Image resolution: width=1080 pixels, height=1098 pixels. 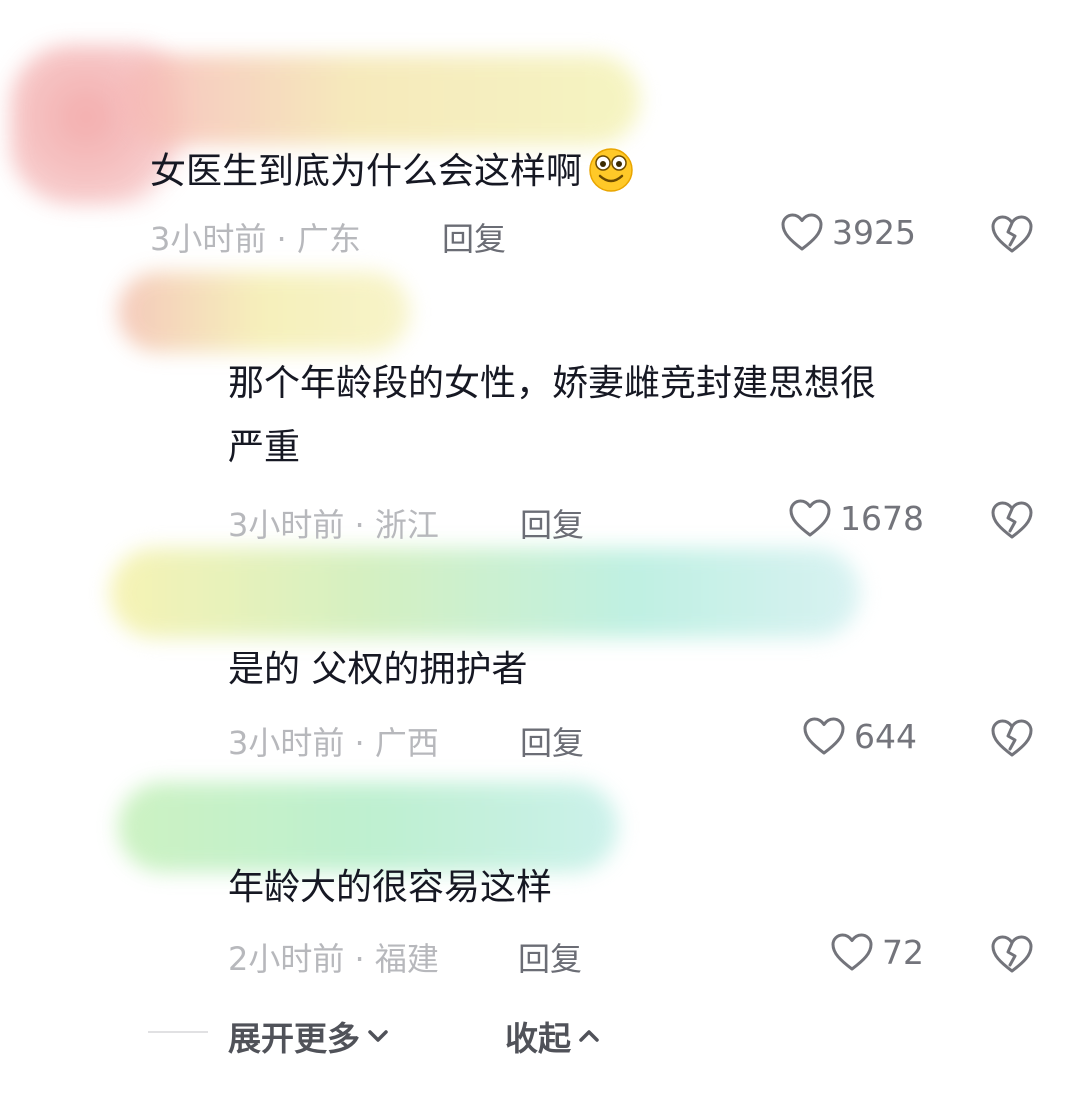 What do you see at coordinates (589, 1036) in the screenshot?
I see `chevron-up-icon` at bounding box center [589, 1036].